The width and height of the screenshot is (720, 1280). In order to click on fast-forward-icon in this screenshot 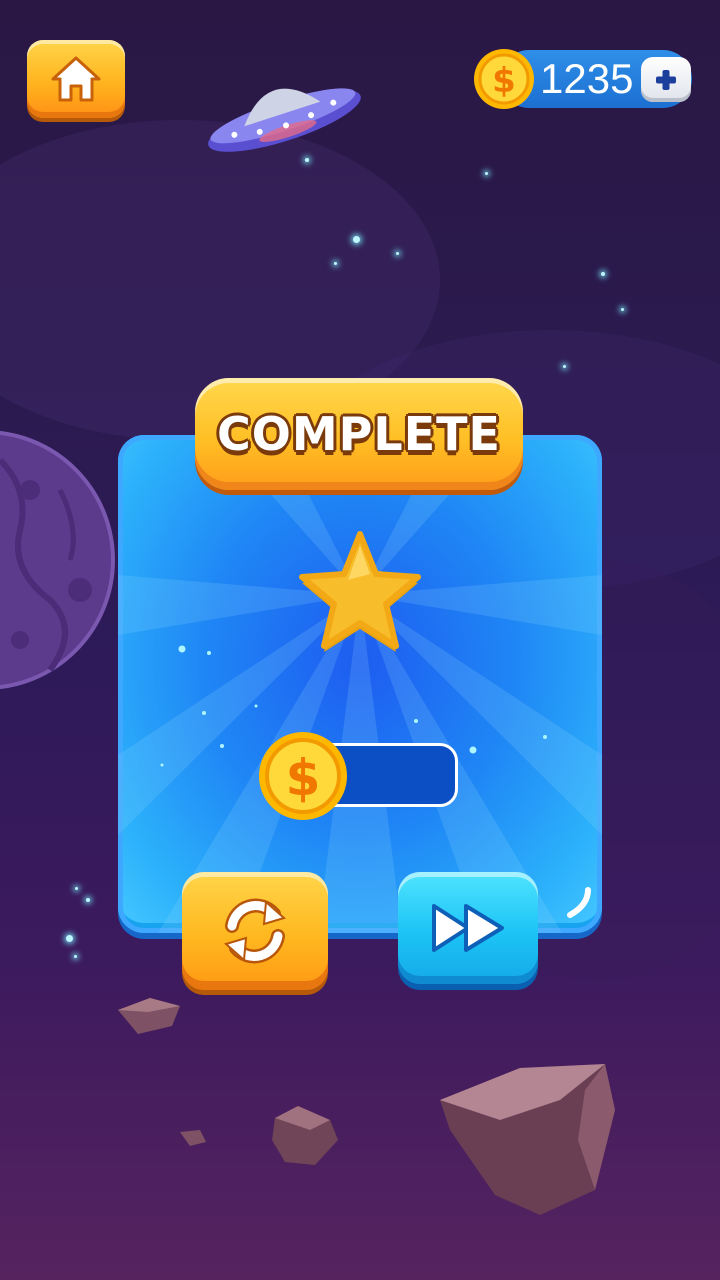, I will do `click(468, 928)`.